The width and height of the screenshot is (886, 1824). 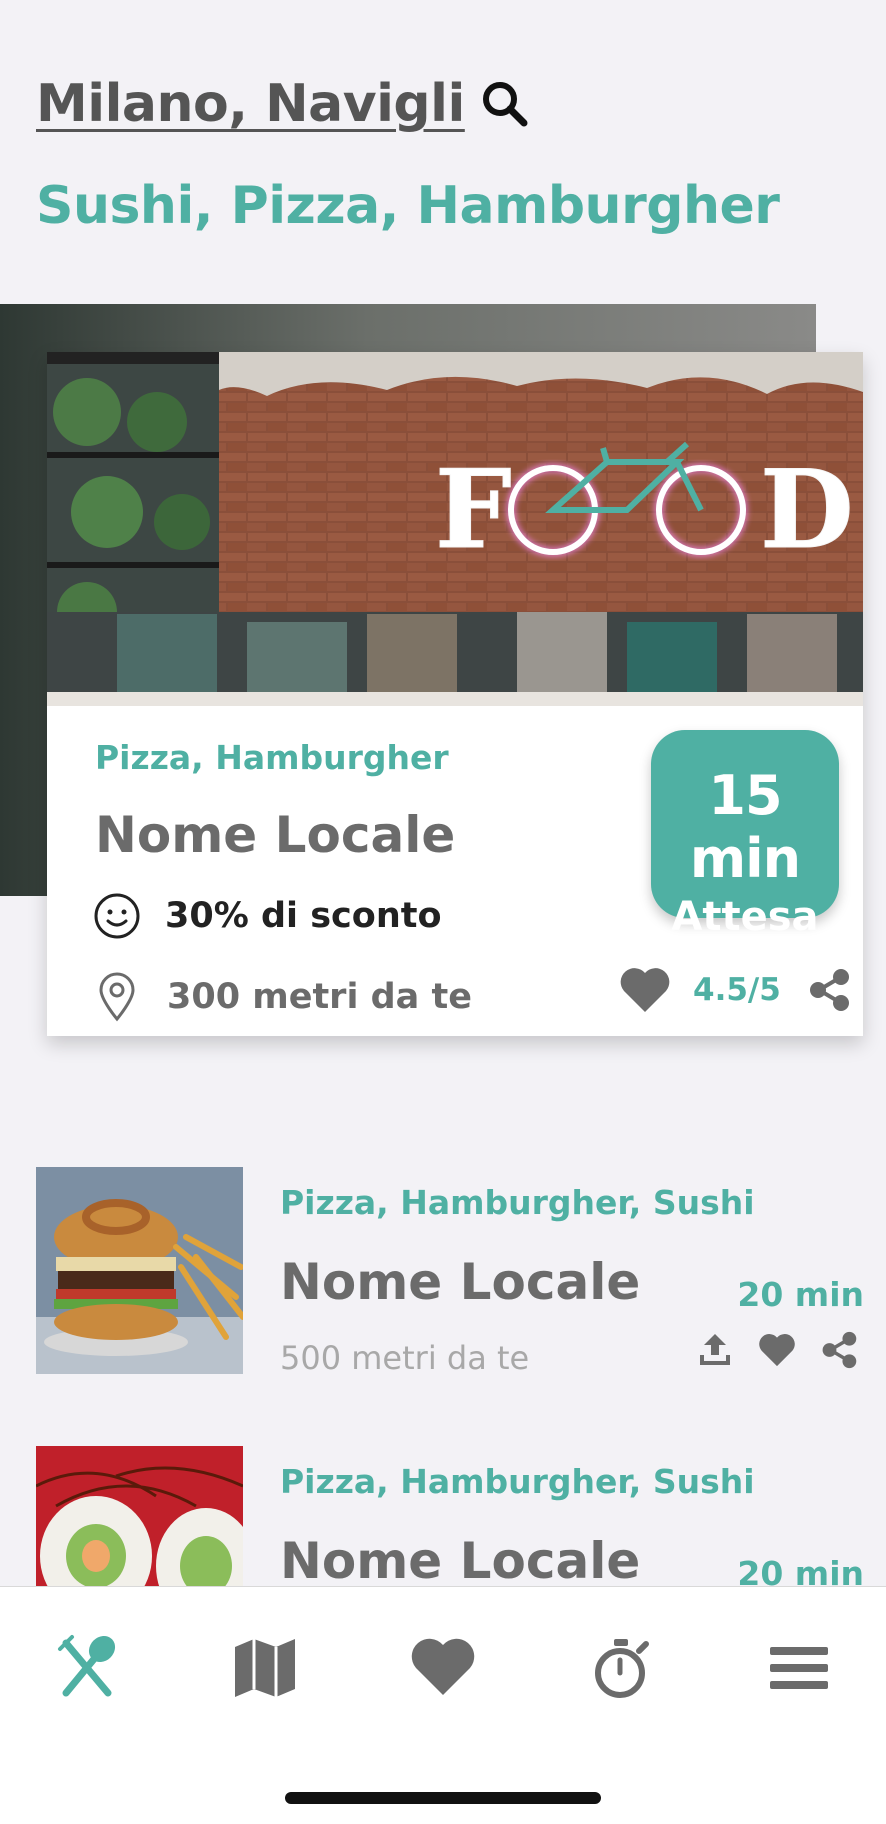 What do you see at coordinates (745, 827) in the screenshot?
I see `wait-time: 15 min` at bounding box center [745, 827].